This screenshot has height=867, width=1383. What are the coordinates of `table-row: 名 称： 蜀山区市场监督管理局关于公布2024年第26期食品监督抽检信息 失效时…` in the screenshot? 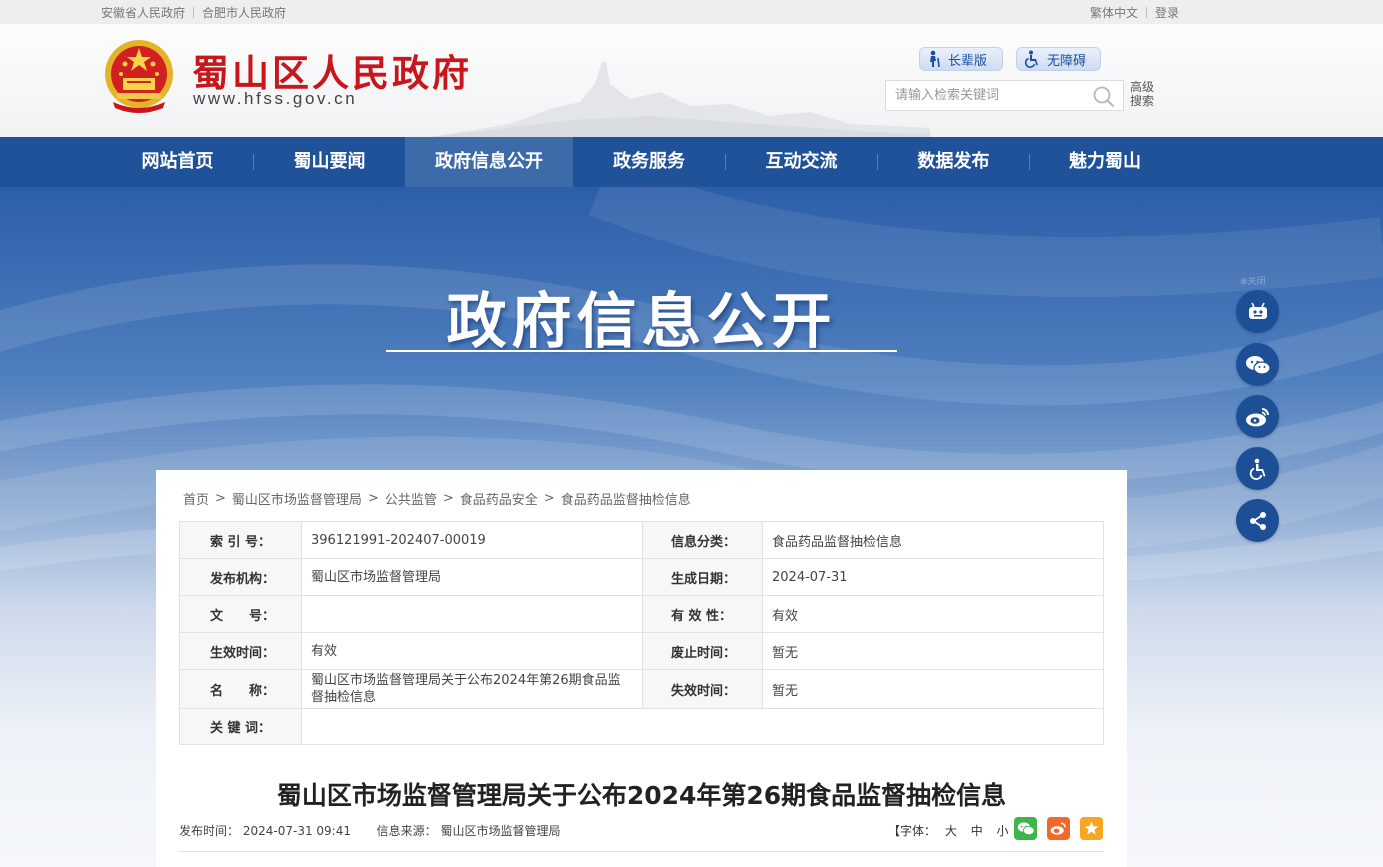 It's located at (641, 689).